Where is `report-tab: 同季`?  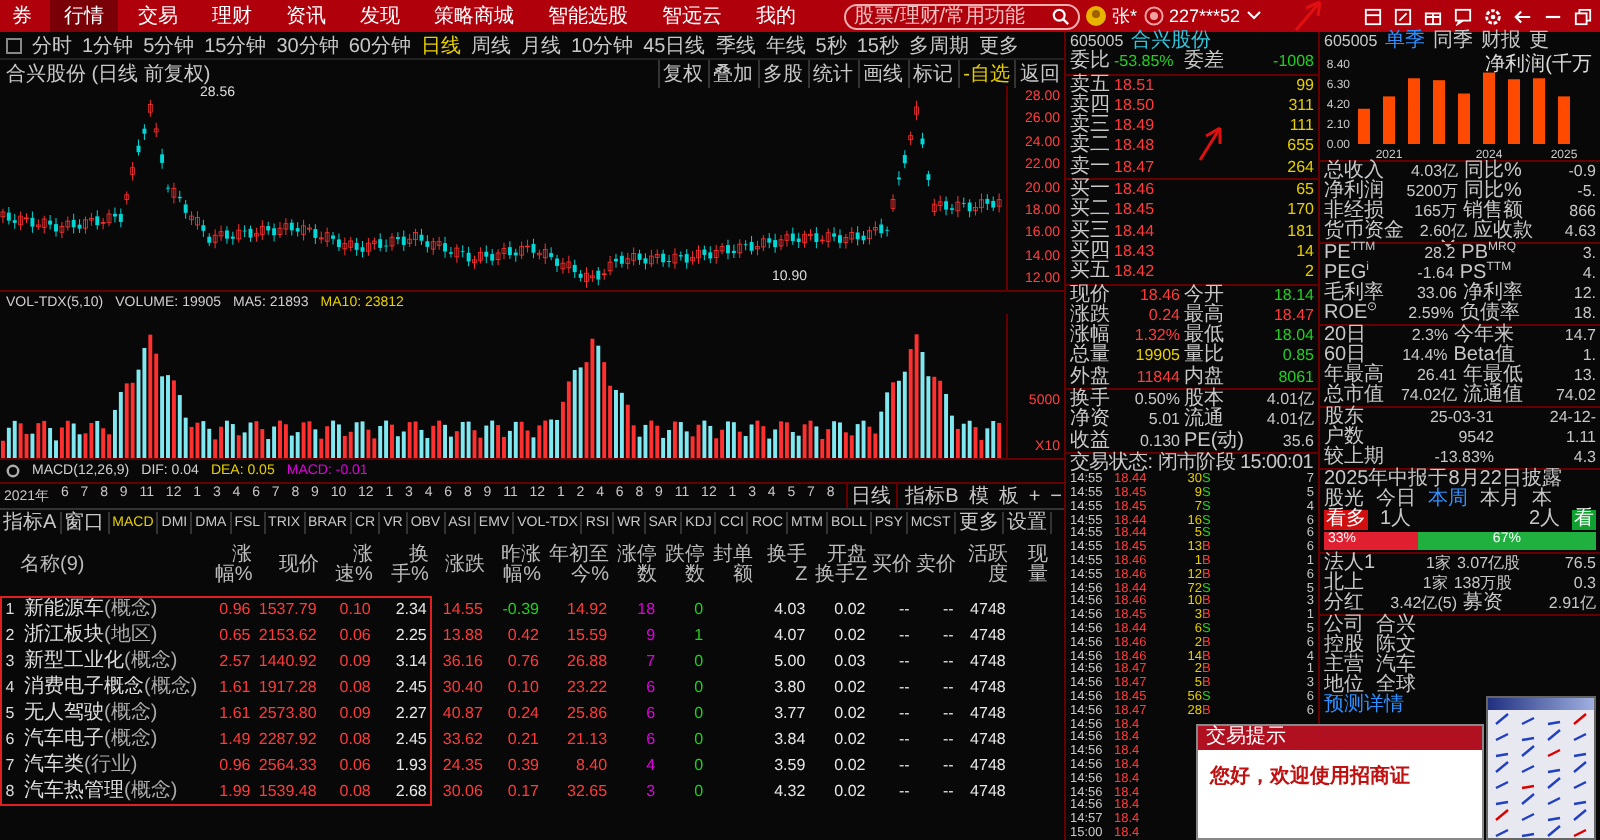
report-tab: 同季 is located at coordinates (1453, 42).